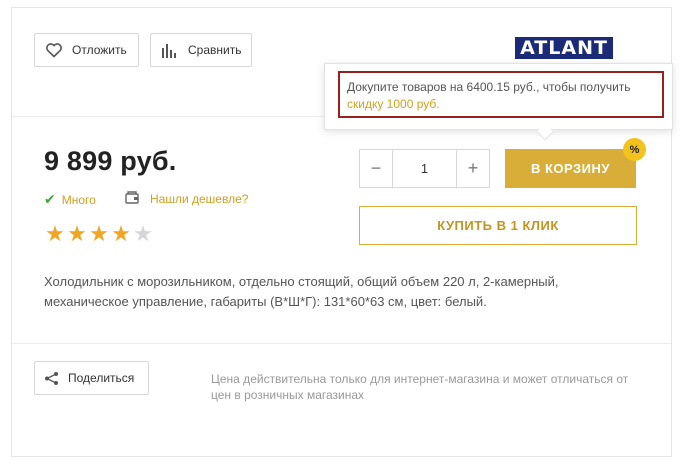 The image size is (680, 464). I want to click on stock-status: ✔ Много, so click(70, 199).